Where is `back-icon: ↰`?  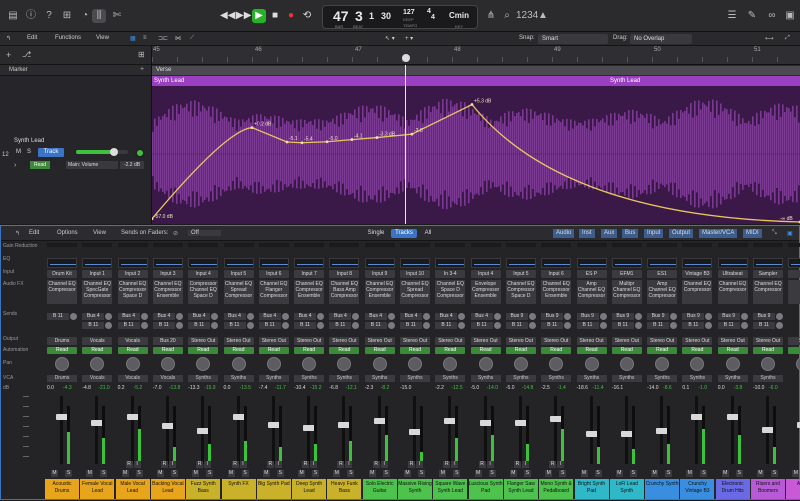
back-icon: ↰ is located at coordinates (8, 38).